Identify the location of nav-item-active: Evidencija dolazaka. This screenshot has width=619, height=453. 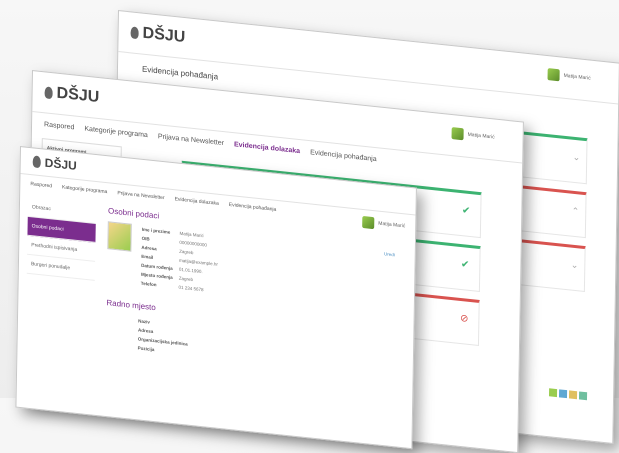
(267, 148).